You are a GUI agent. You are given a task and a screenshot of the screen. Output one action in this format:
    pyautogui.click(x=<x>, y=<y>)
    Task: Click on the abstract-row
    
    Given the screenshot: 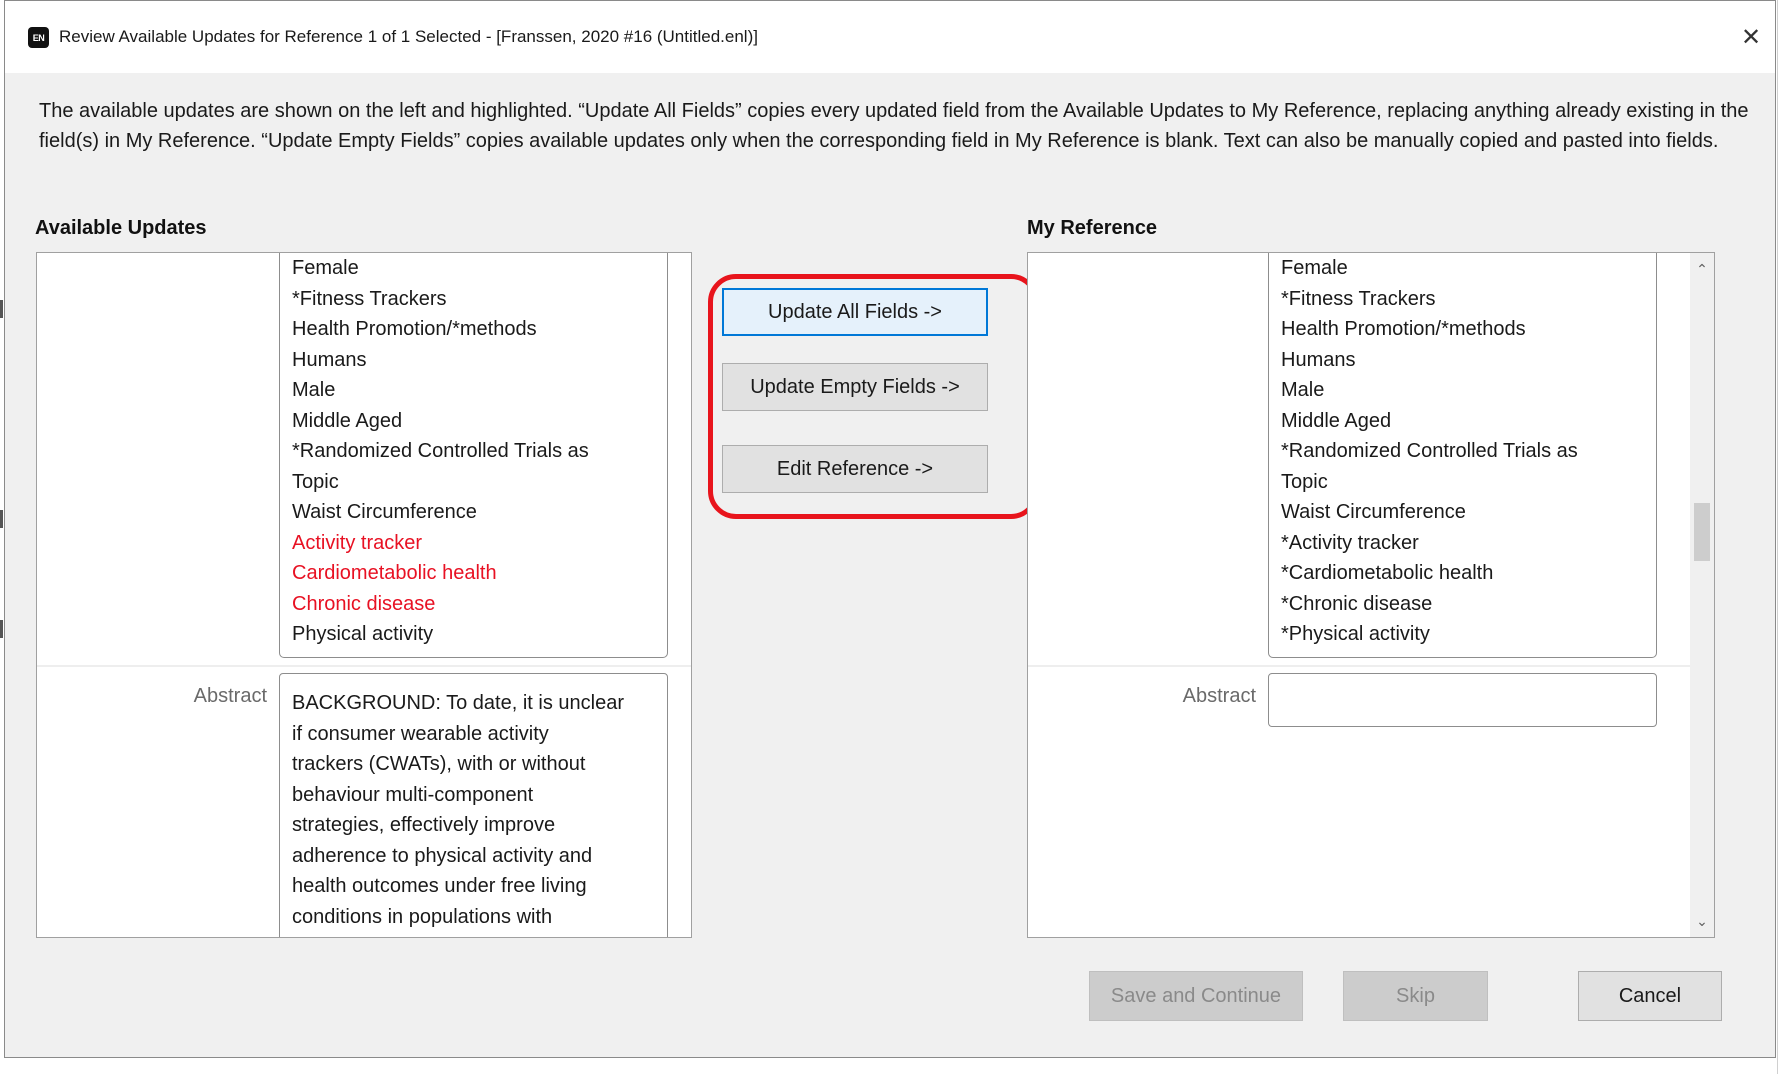 What is the action you would take?
    pyautogui.click(x=1148, y=701)
    